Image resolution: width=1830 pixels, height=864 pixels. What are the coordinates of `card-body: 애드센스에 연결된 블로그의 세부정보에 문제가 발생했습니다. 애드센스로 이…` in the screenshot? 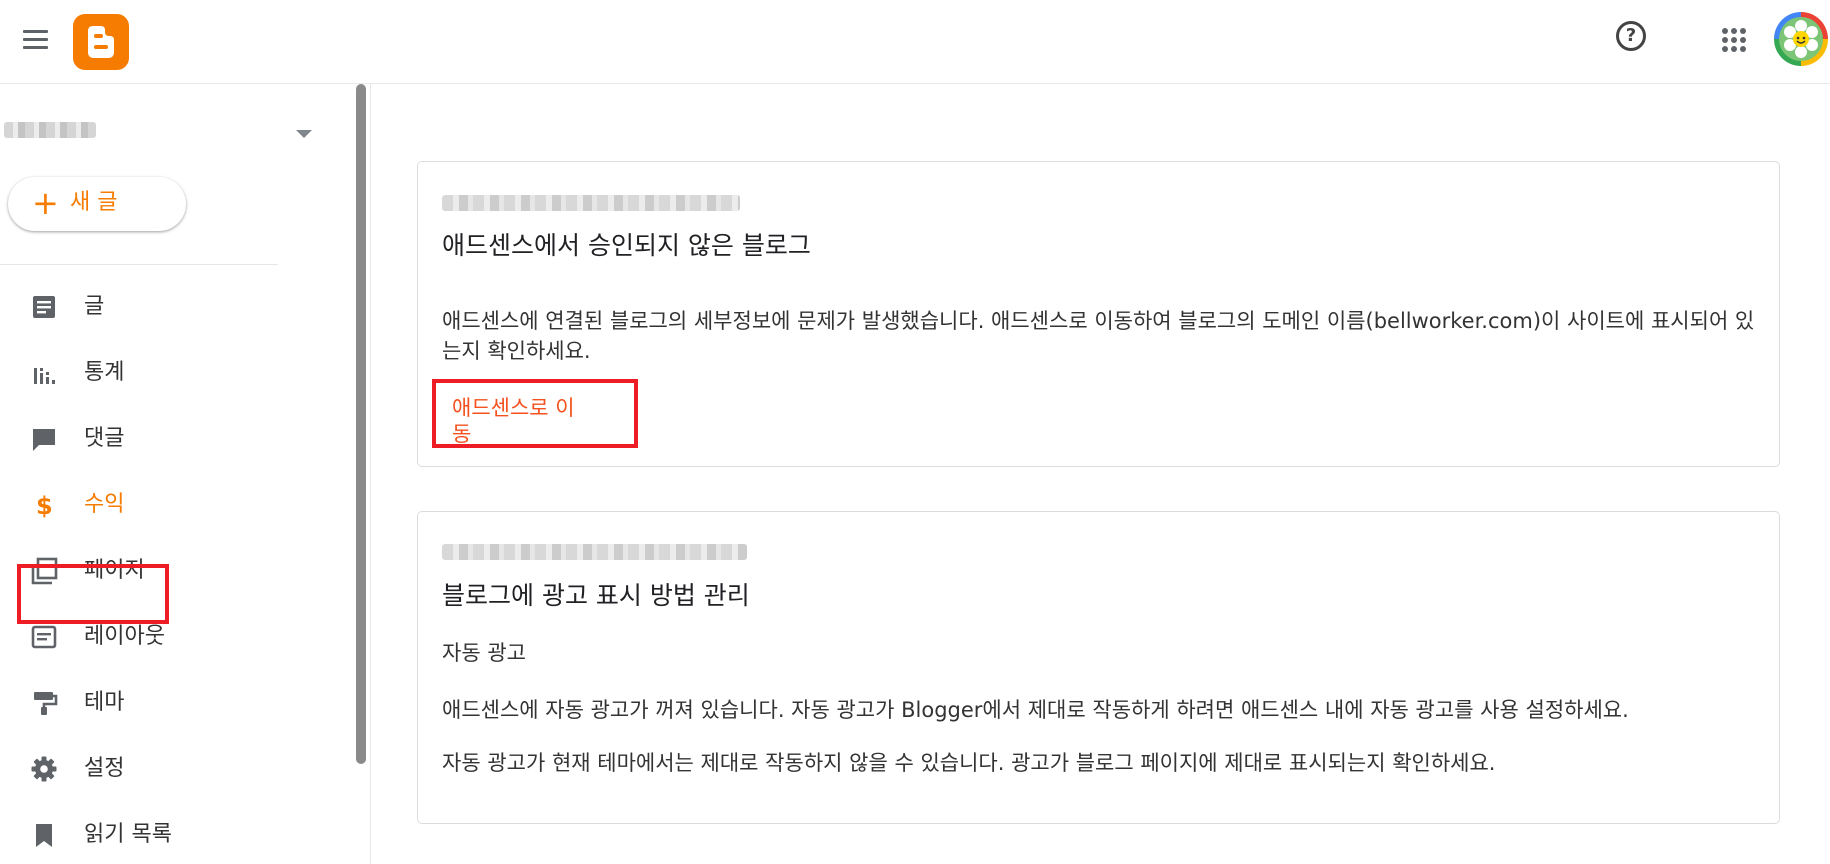 It's located at (1098, 336).